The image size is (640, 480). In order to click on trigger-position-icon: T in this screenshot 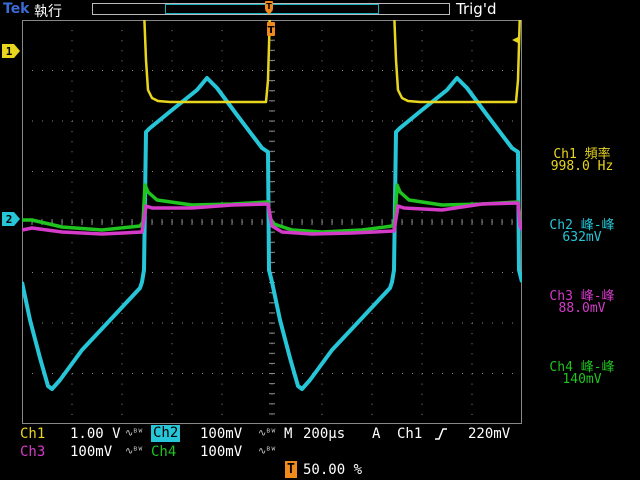, I will do `click(271, 29)`.